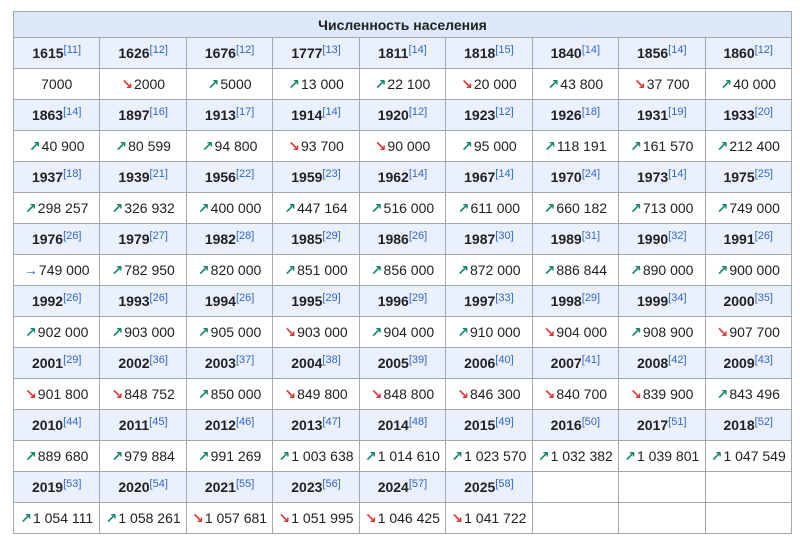 This screenshot has height=547, width=800. Describe the element at coordinates (73, 50) in the screenshot. I see `reference-link: [11]` at that location.